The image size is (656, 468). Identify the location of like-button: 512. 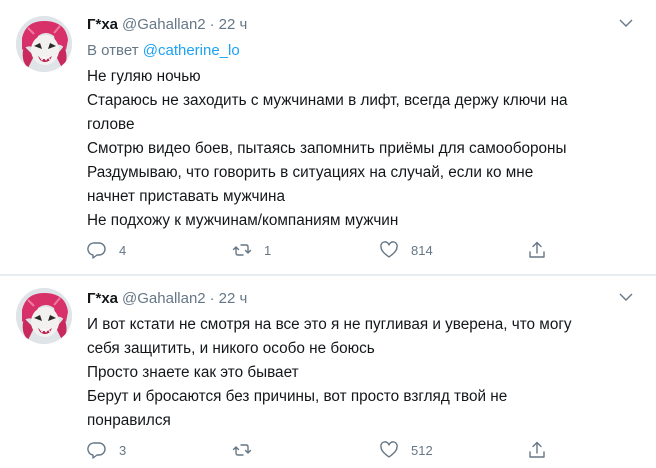
(406, 450).